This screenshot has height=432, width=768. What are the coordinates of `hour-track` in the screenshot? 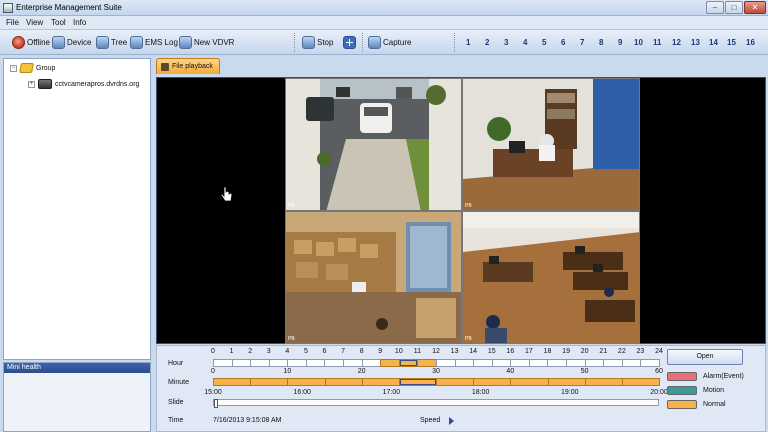 It's located at (436, 363).